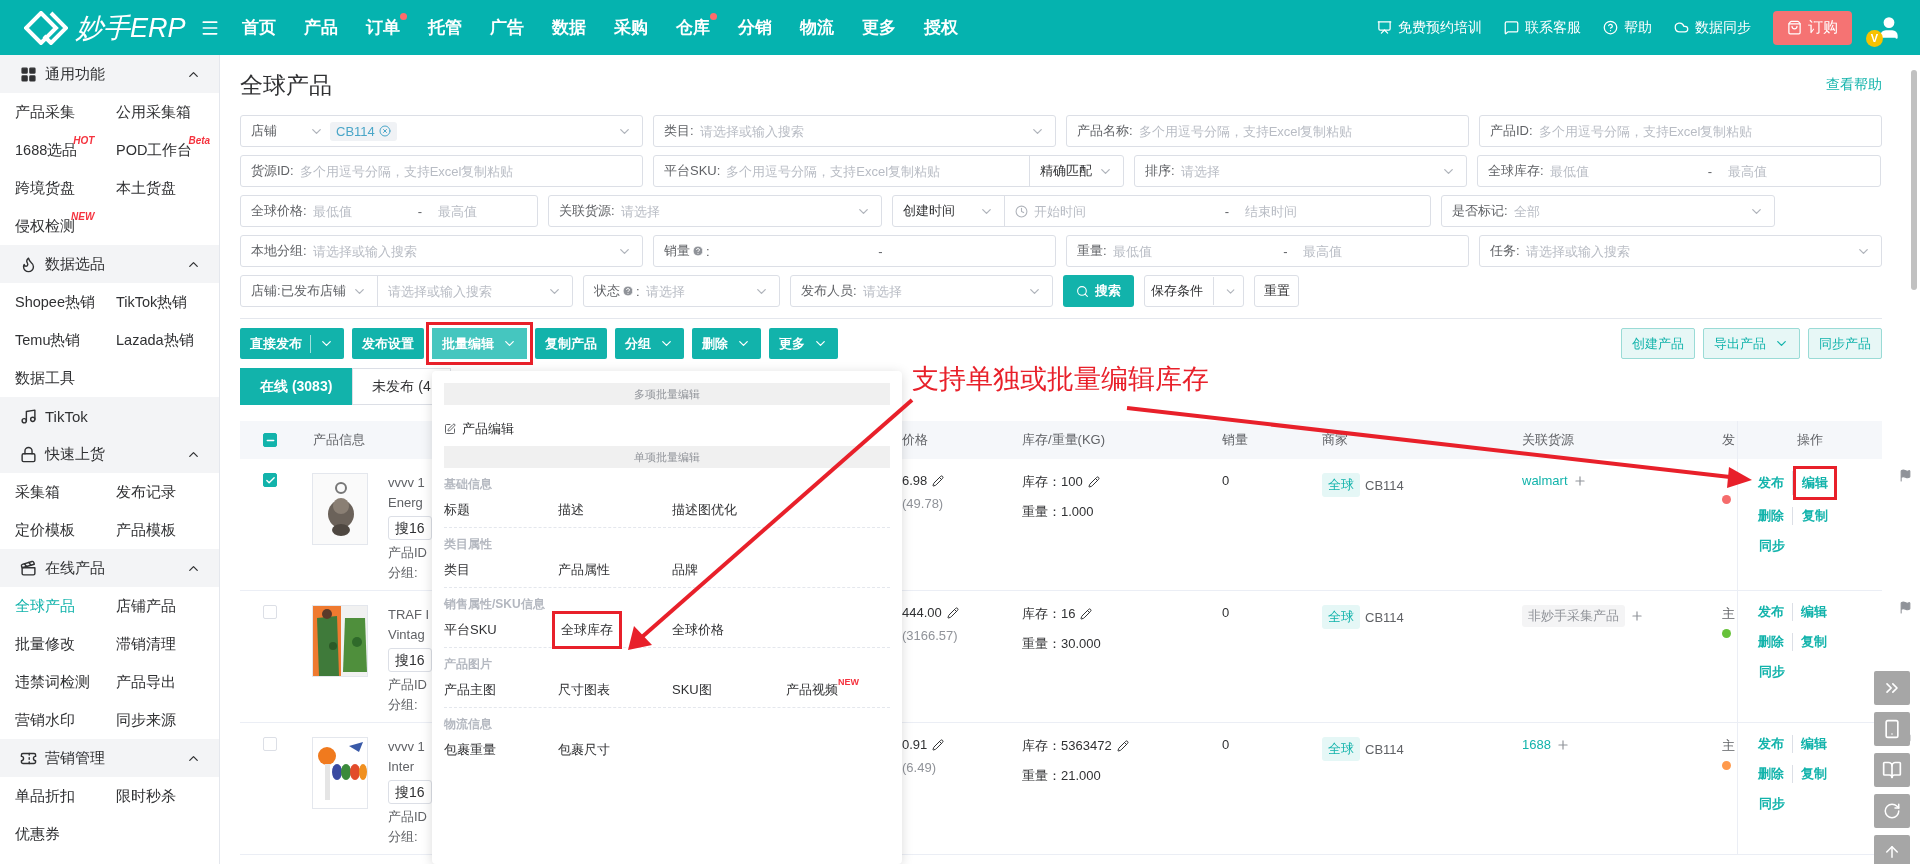 The height and width of the screenshot is (864, 1920). What do you see at coordinates (146, 606) in the screenshot?
I see `sidebar-item: 店铺产品` at bounding box center [146, 606].